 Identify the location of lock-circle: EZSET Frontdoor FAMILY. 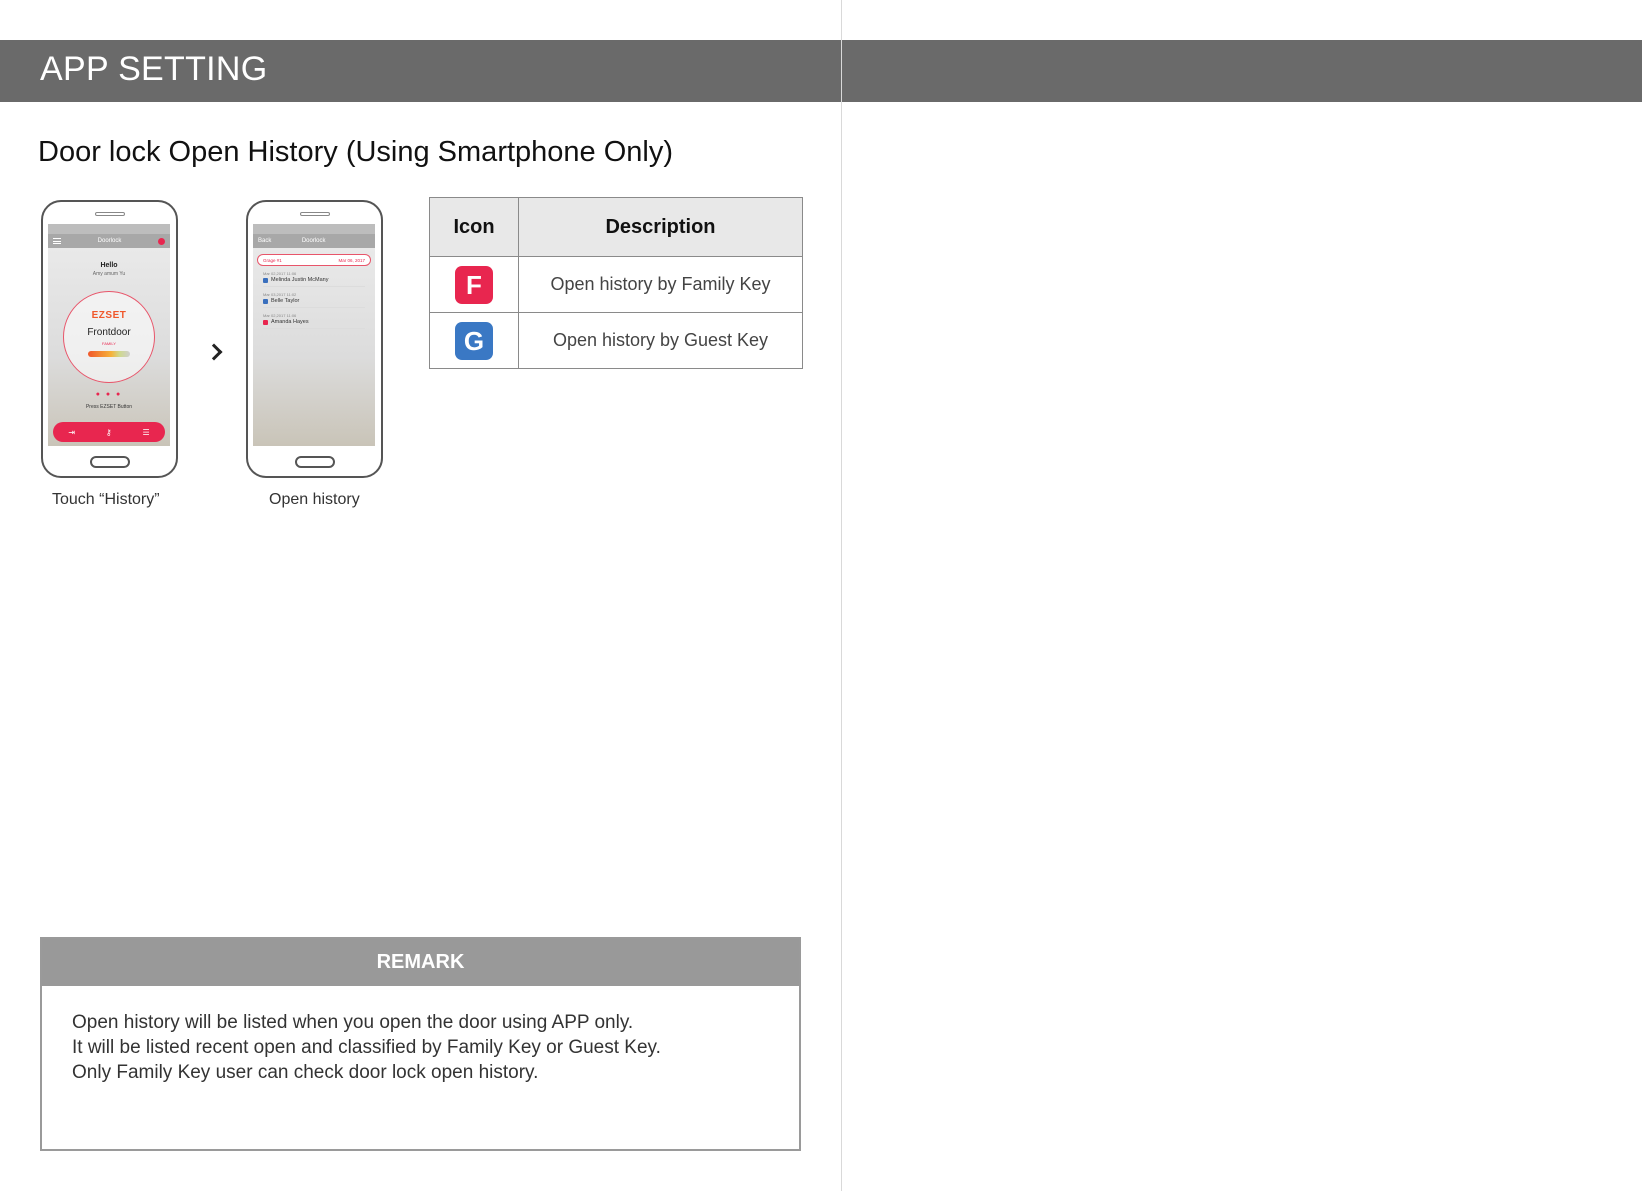
(109, 337).